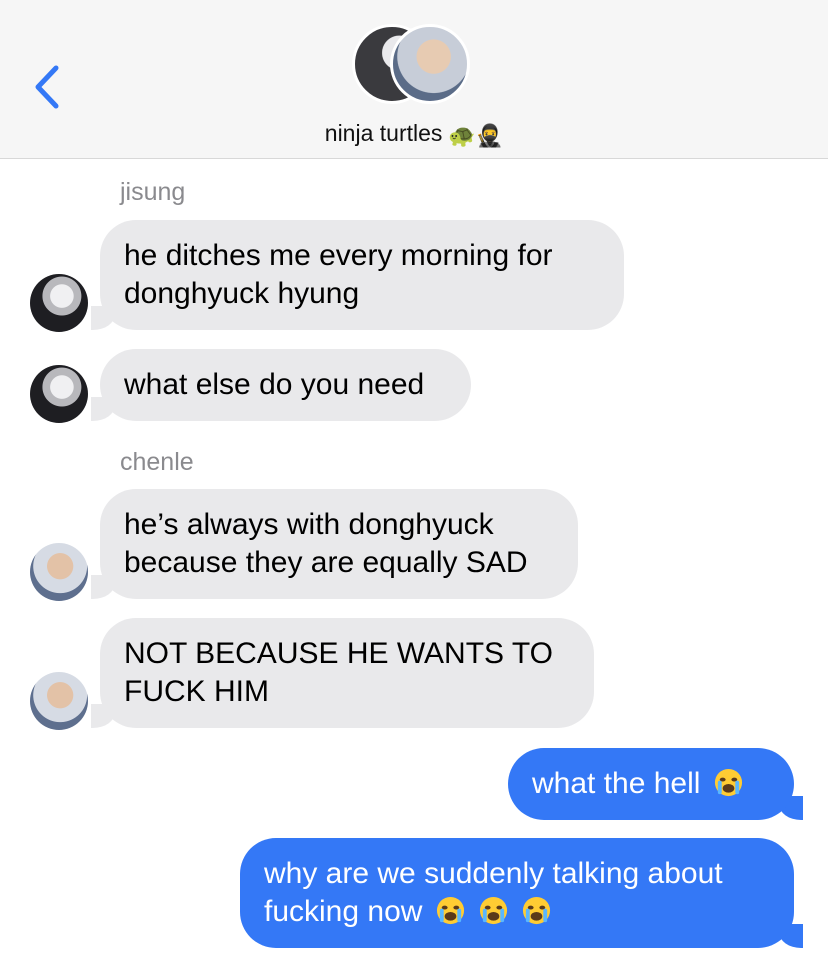  What do you see at coordinates (383, 133) in the screenshot?
I see `group-name-text: ninja turtles` at bounding box center [383, 133].